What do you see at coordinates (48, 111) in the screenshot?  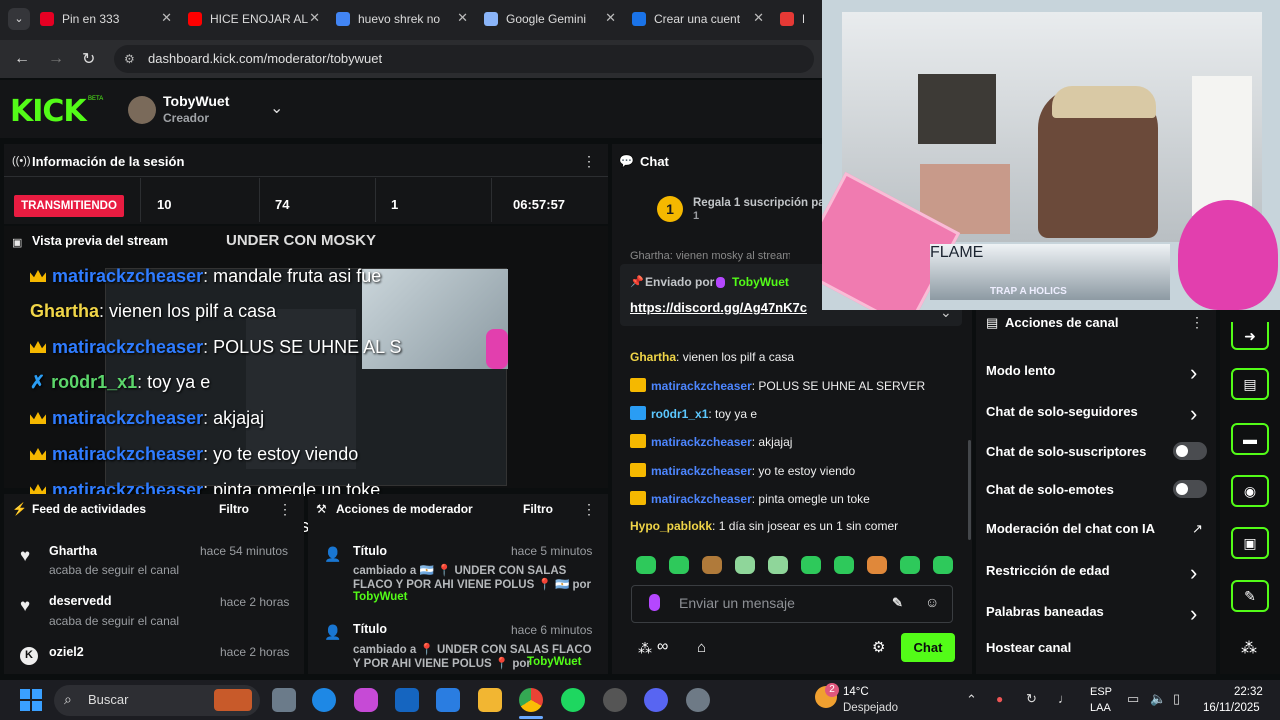 I see `kick-logo: KICK` at bounding box center [48, 111].